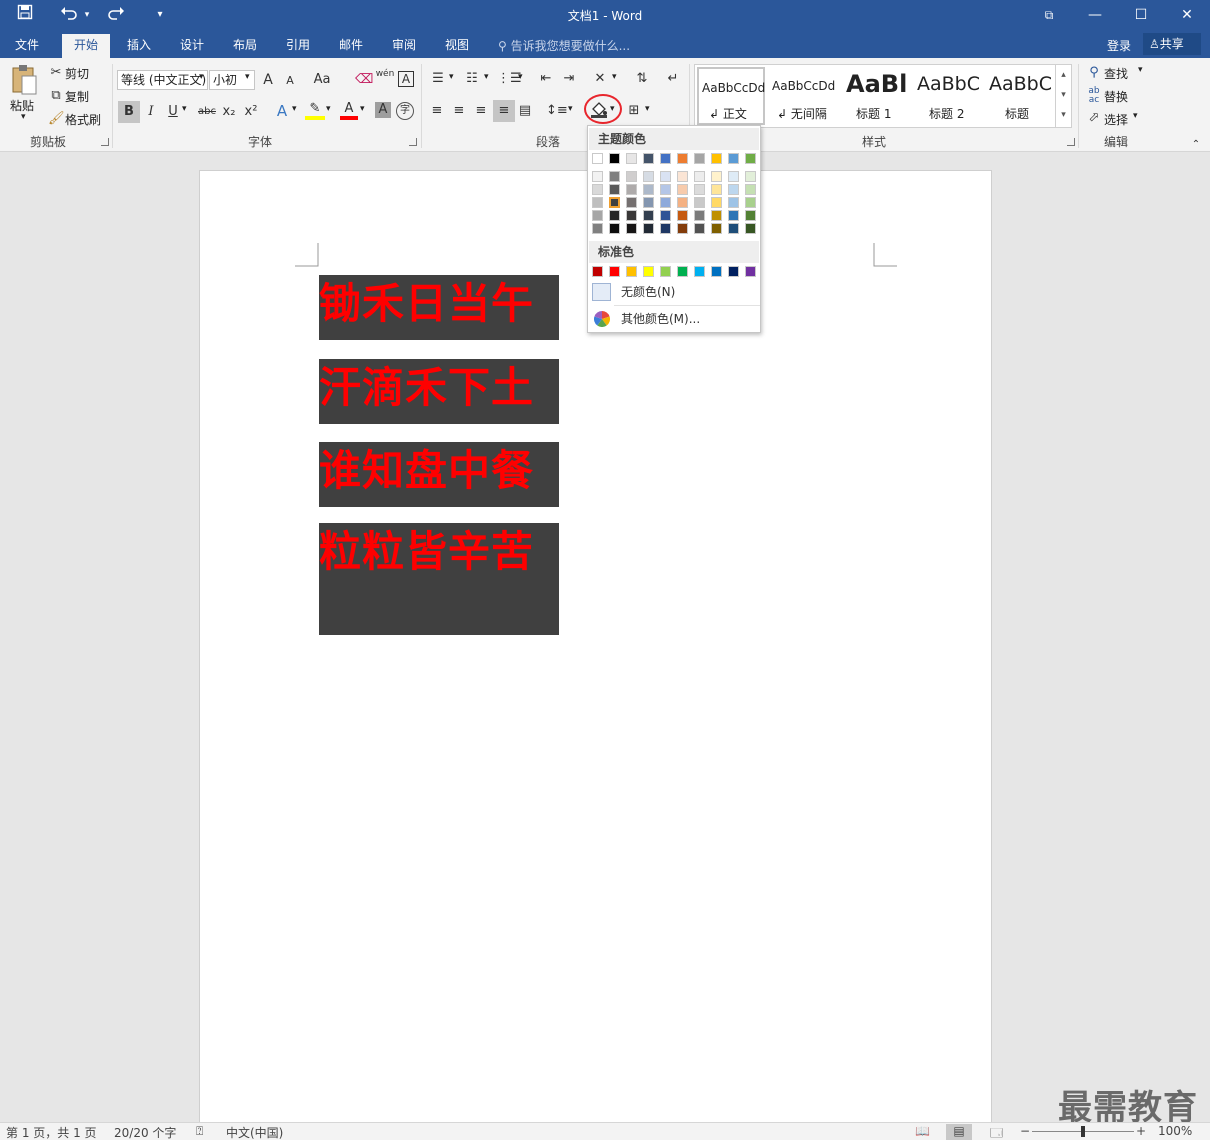  Describe the element at coordinates (557, 111) in the screenshot. I see `line-spacing-icon: ↕≡` at that location.